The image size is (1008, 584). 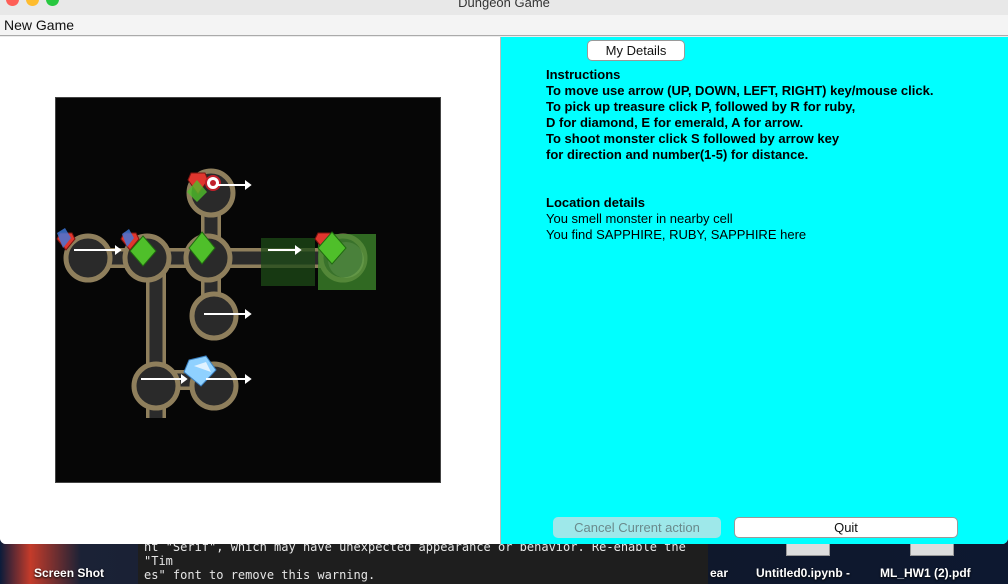 I want to click on desktop-file-label: Untitled0.ipynb -, so click(x=803, y=573).